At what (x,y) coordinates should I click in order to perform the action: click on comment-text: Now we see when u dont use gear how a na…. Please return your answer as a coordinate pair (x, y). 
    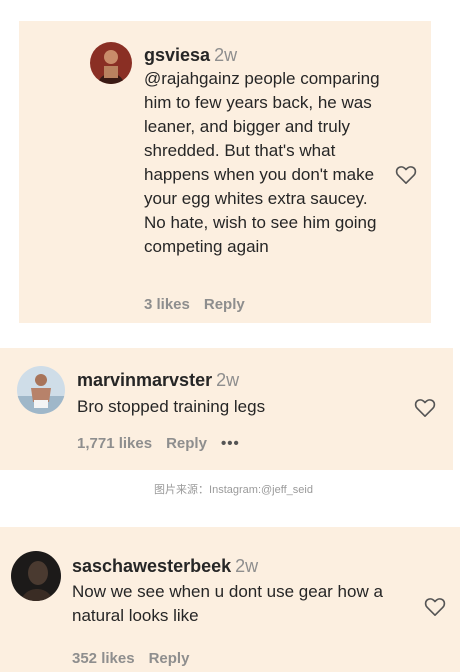
    Looking at the image, I should click on (227, 603).